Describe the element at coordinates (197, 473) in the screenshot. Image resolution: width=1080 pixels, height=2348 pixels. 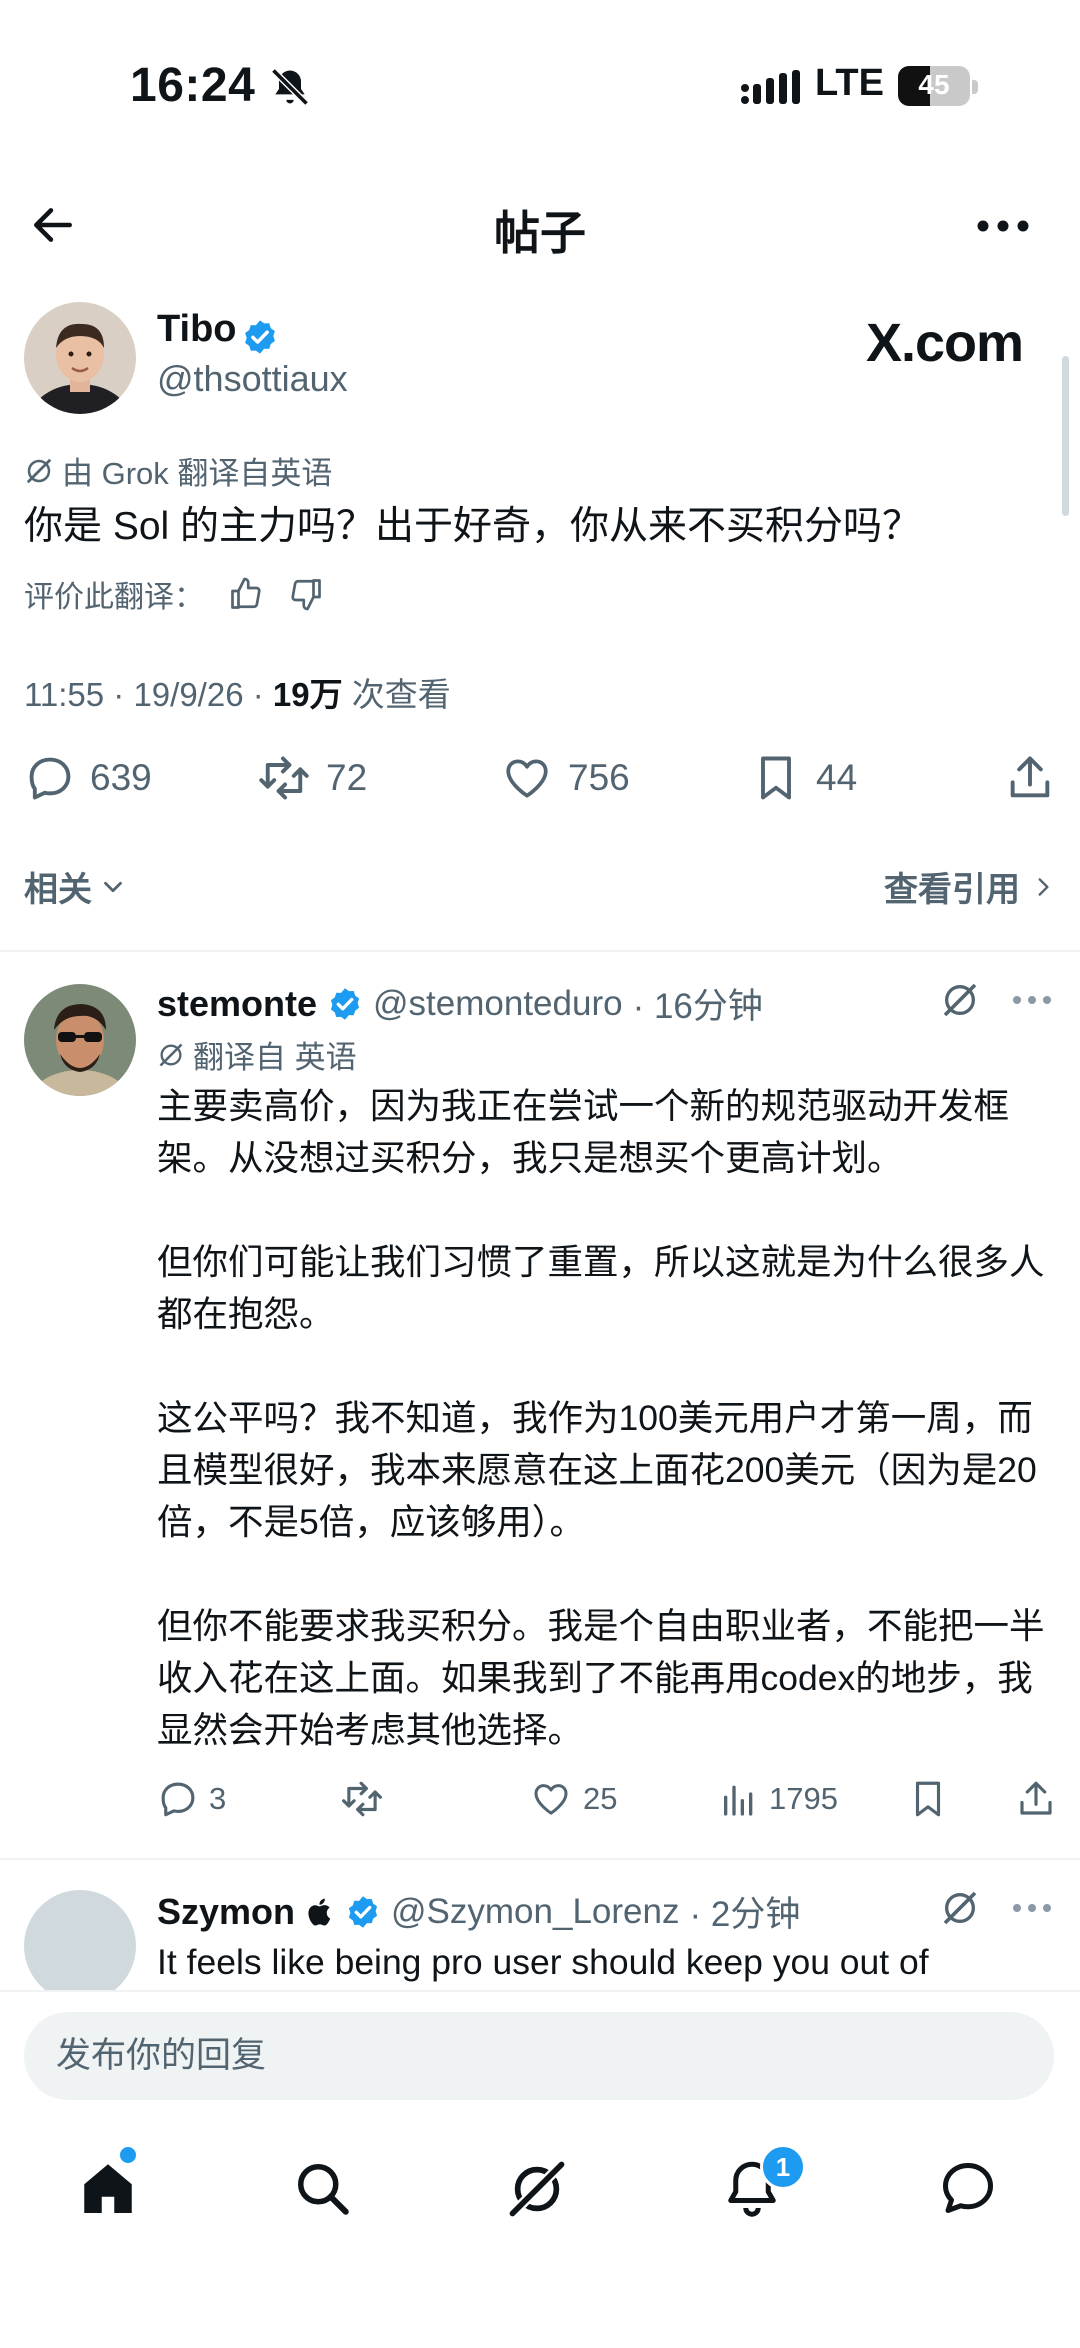
I see `translation-note-text: 由 Grok 翻译自英语` at that location.